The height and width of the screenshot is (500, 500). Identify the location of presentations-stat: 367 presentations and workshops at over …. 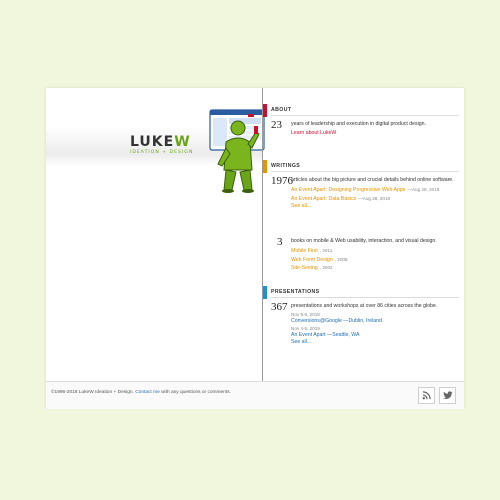
(367, 332).